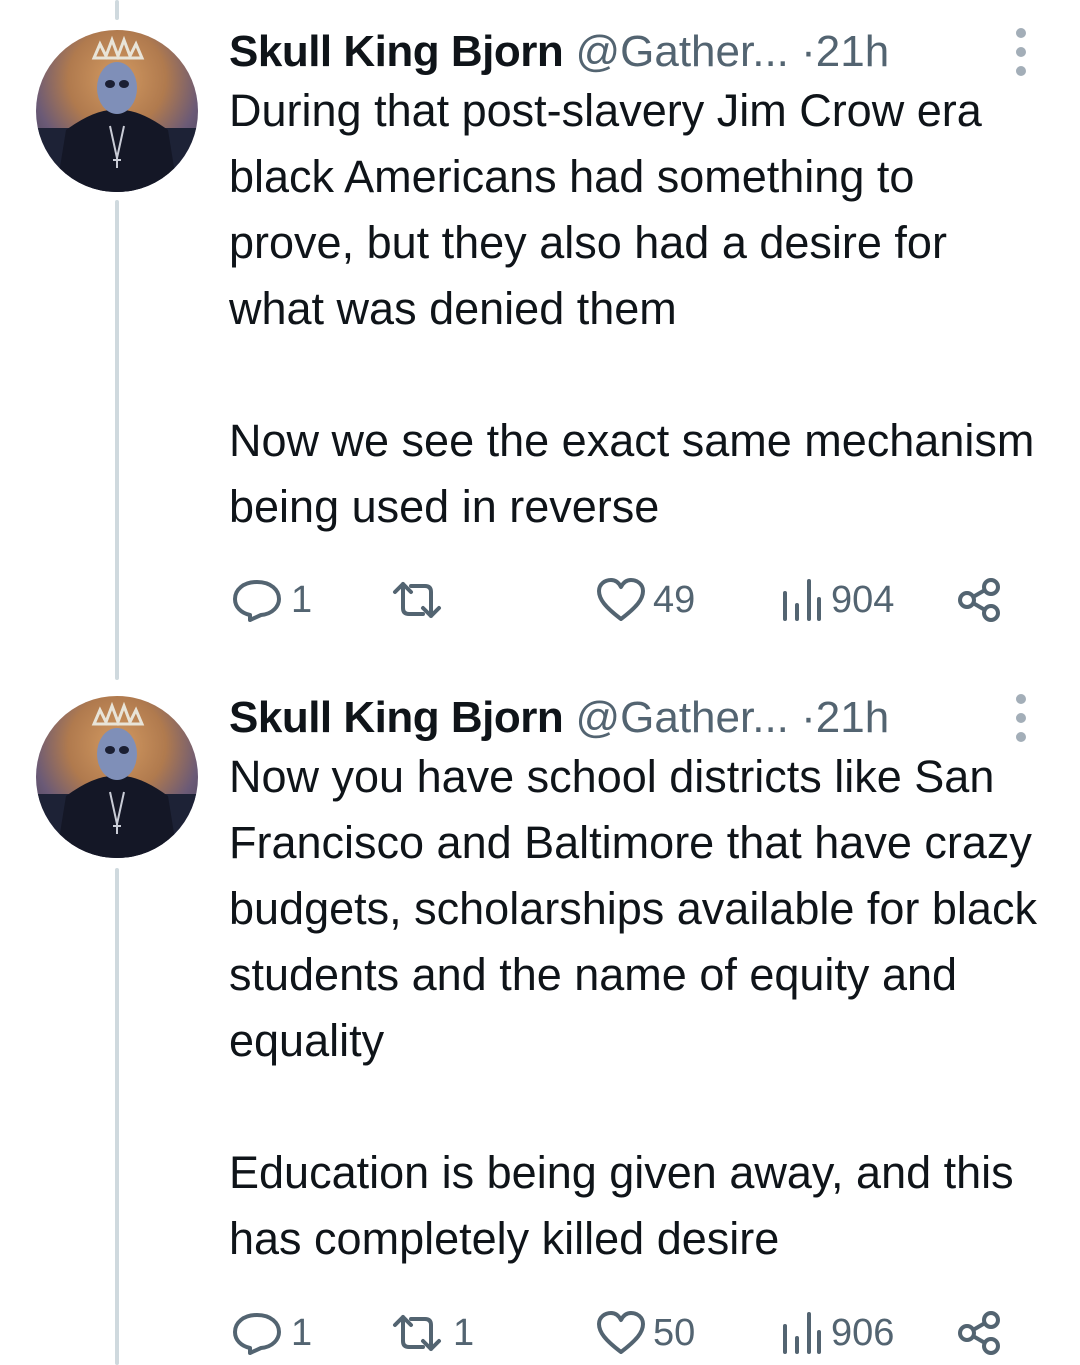 Image resolution: width=1080 pixels, height=1365 pixels. What do you see at coordinates (117, 10) in the screenshot?
I see `thread-line` at bounding box center [117, 10].